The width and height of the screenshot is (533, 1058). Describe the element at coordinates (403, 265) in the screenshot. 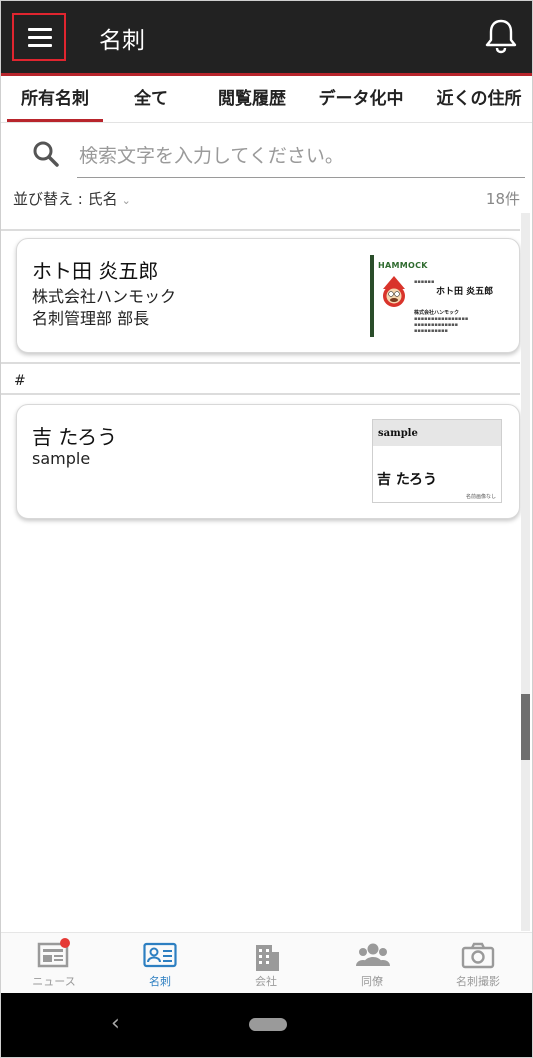

I see `hammock-logo: HAMMOCK` at that location.